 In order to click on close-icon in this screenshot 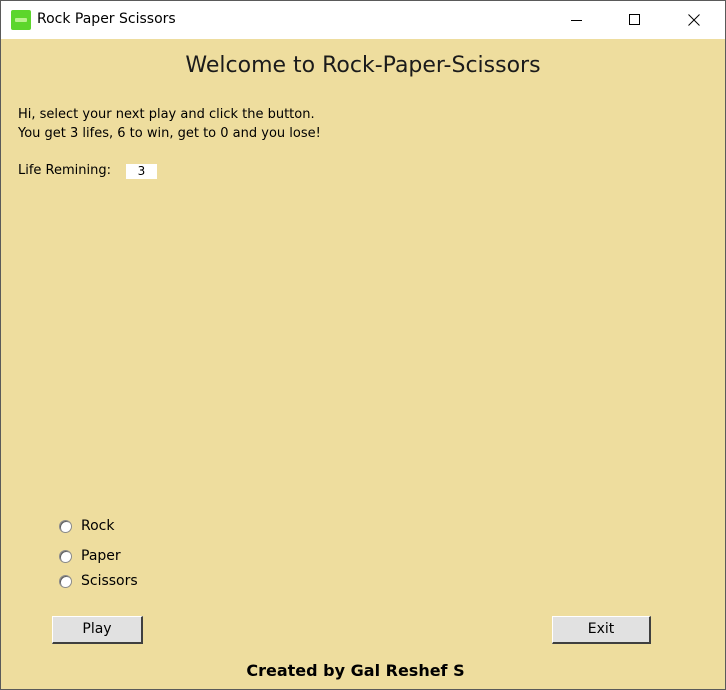, I will do `click(694, 20)`.